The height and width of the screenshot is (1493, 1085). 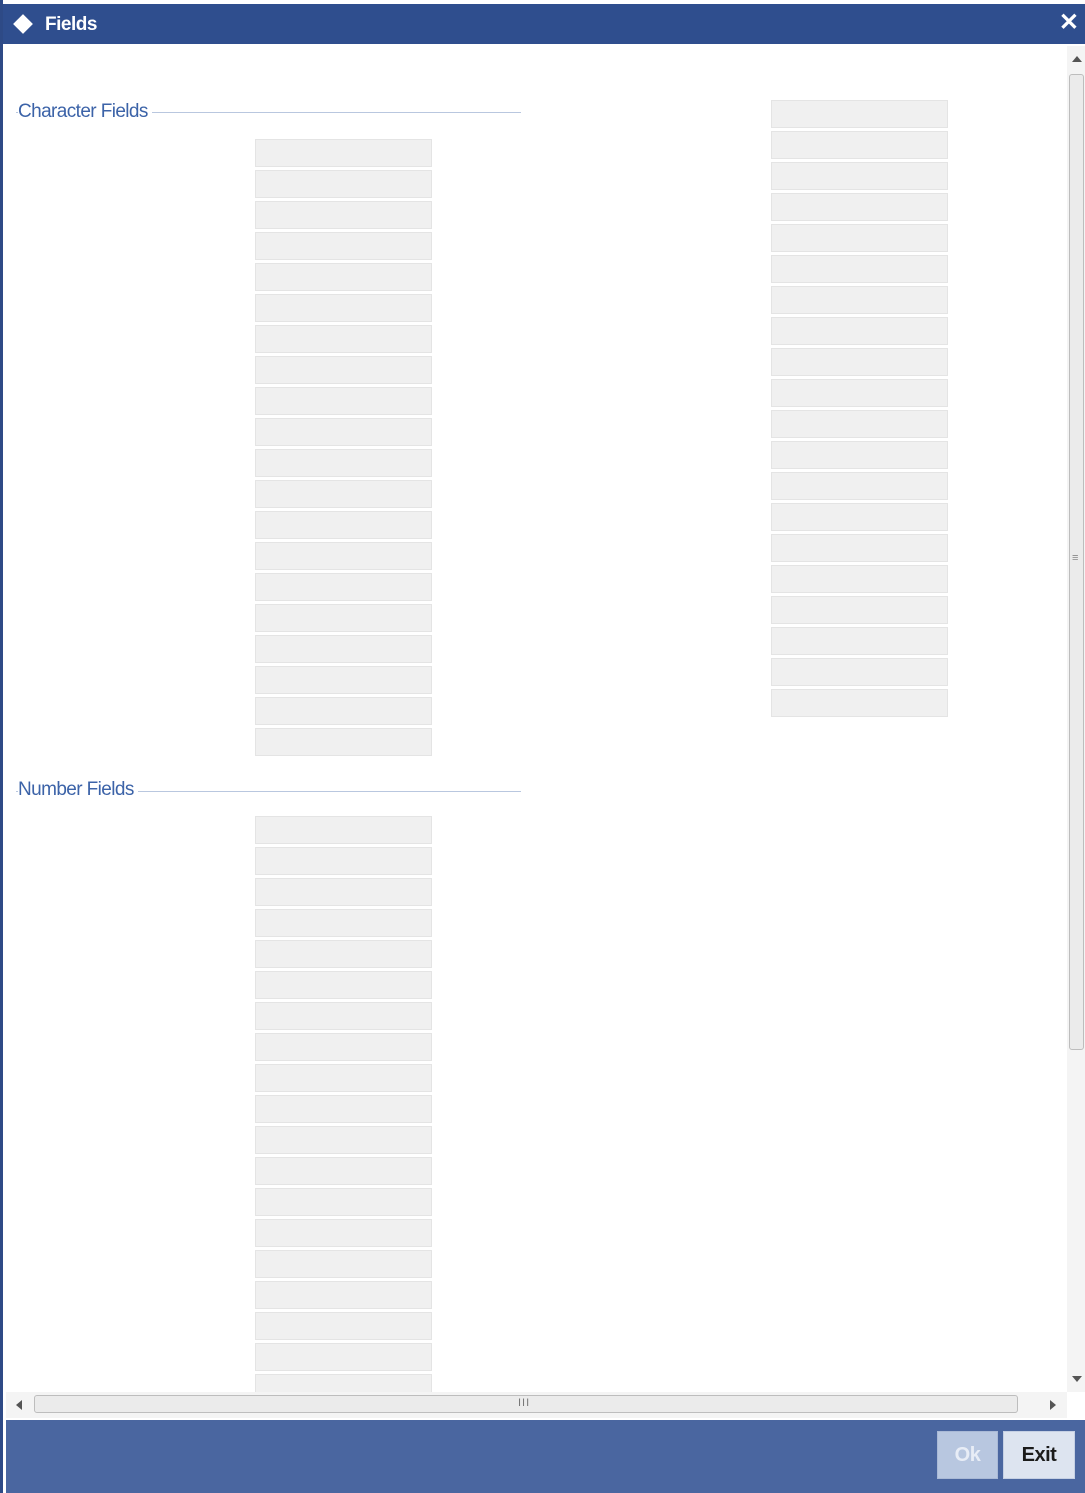 I want to click on scroll-right-arrow-icon, so click(x=1053, y=1405).